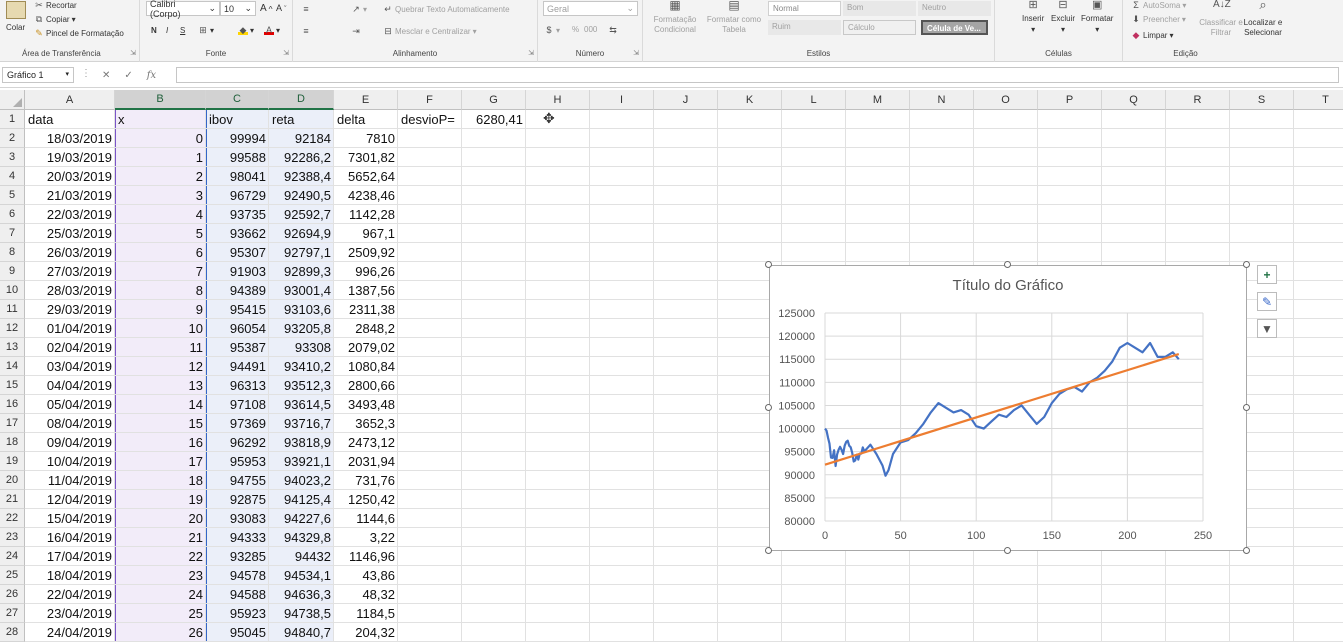 This screenshot has height=642, width=1343. What do you see at coordinates (237, 271) in the screenshot?
I see `ibov-cell: 91903` at bounding box center [237, 271].